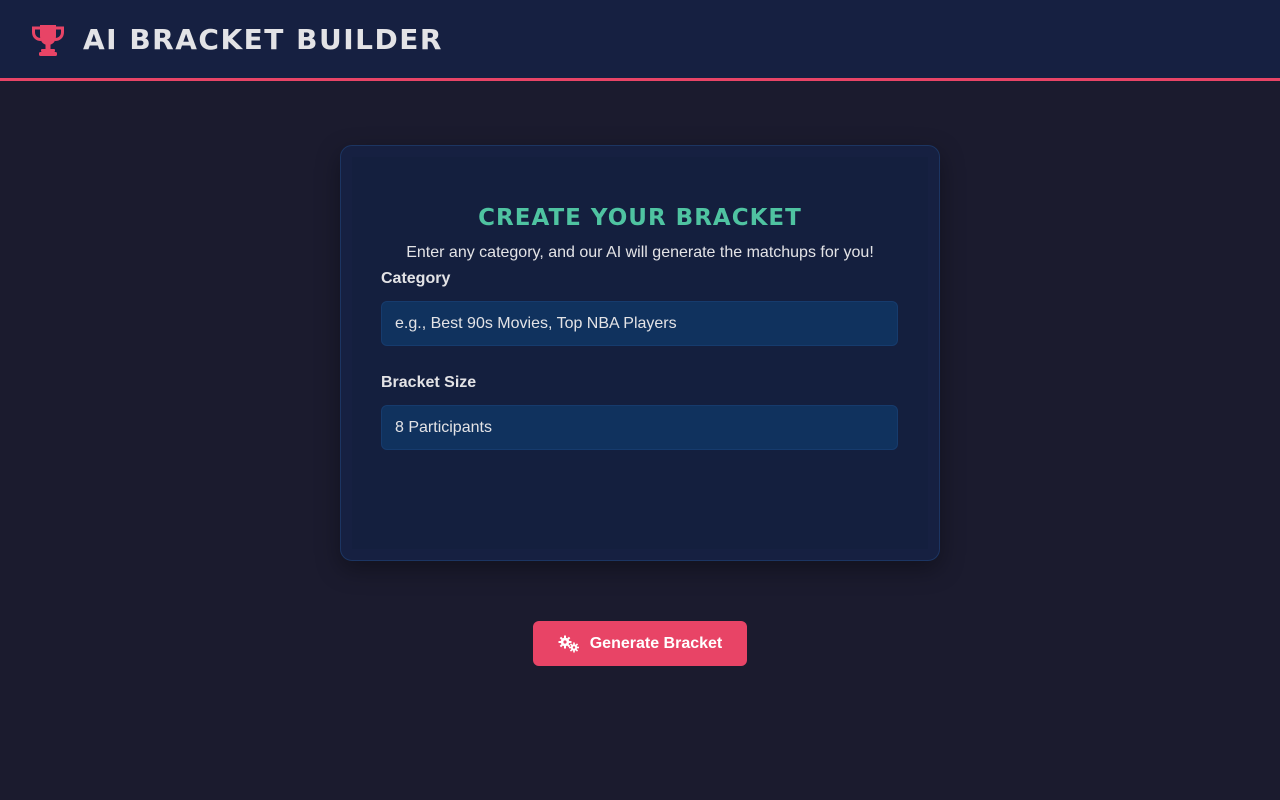 Image resolution: width=1280 pixels, height=800 pixels. I want to click on generate-bracket-button: Generate Bracket, so click(640, 643).